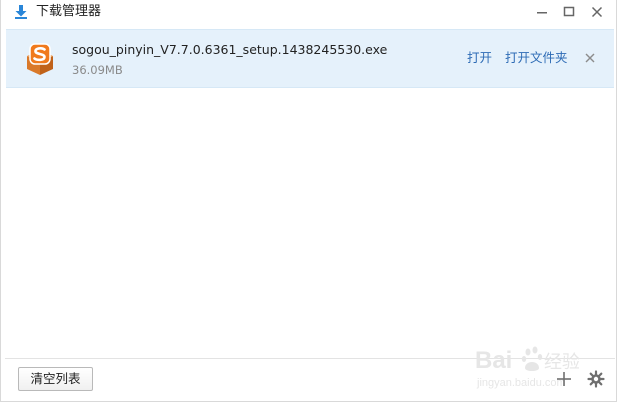 The width and height of the screenshot is (617, 402). Describe the element at coordinates (590, 58) in the screenshot. I see `remove-item-icon` at that location.